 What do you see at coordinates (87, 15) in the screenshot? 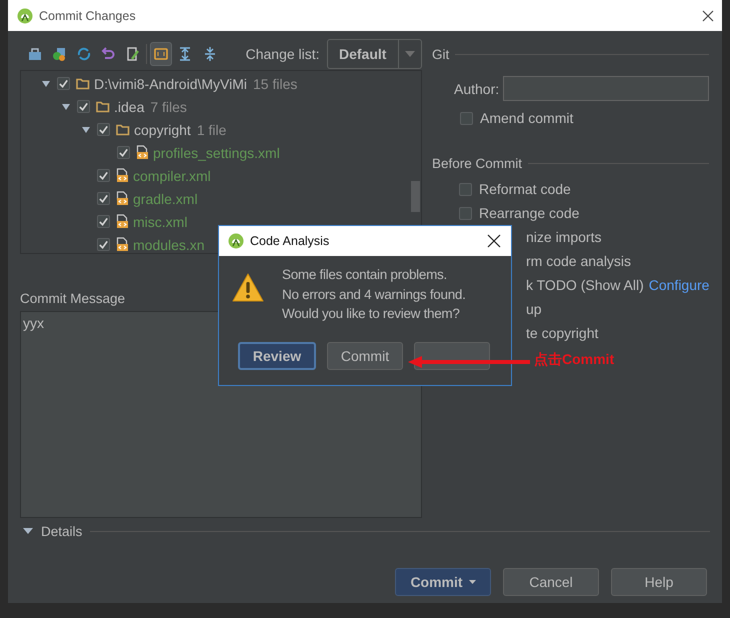
I see `window-title: Commit Changes` at bounding box center [87, 15].